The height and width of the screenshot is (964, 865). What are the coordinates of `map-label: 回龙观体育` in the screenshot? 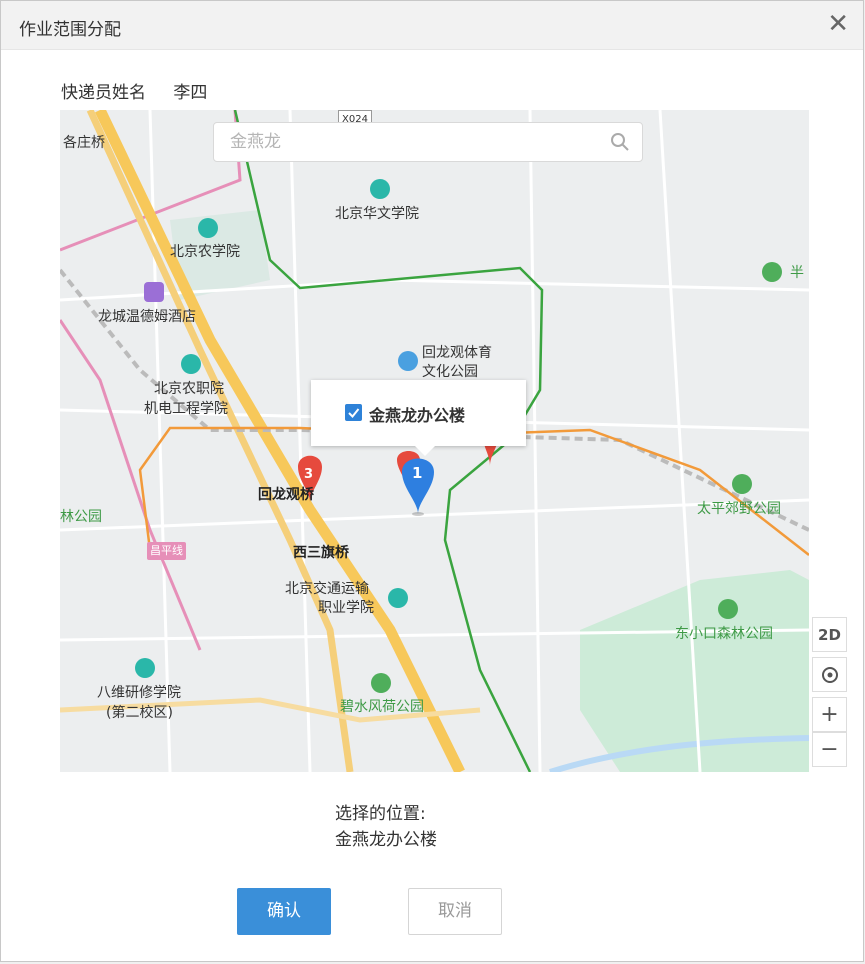 It's located at (457, 353).